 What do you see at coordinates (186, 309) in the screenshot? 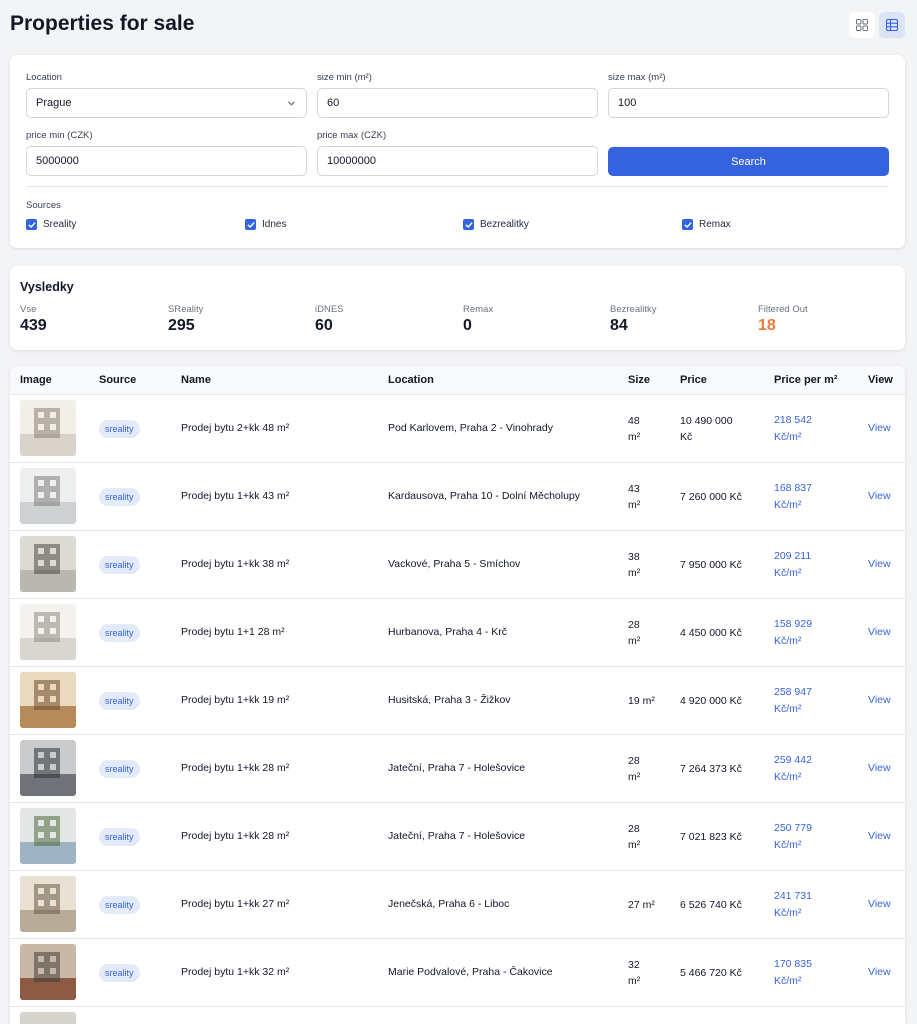
I see `stat-label: SReality` at bounding box center [186, 309].